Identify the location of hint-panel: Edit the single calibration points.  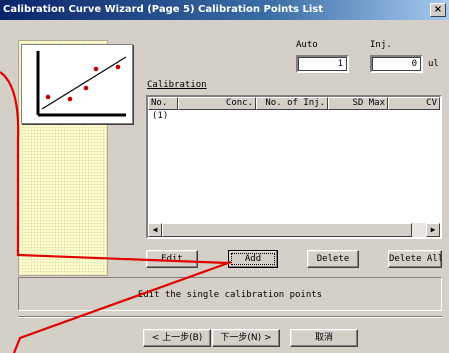
(230, 294).